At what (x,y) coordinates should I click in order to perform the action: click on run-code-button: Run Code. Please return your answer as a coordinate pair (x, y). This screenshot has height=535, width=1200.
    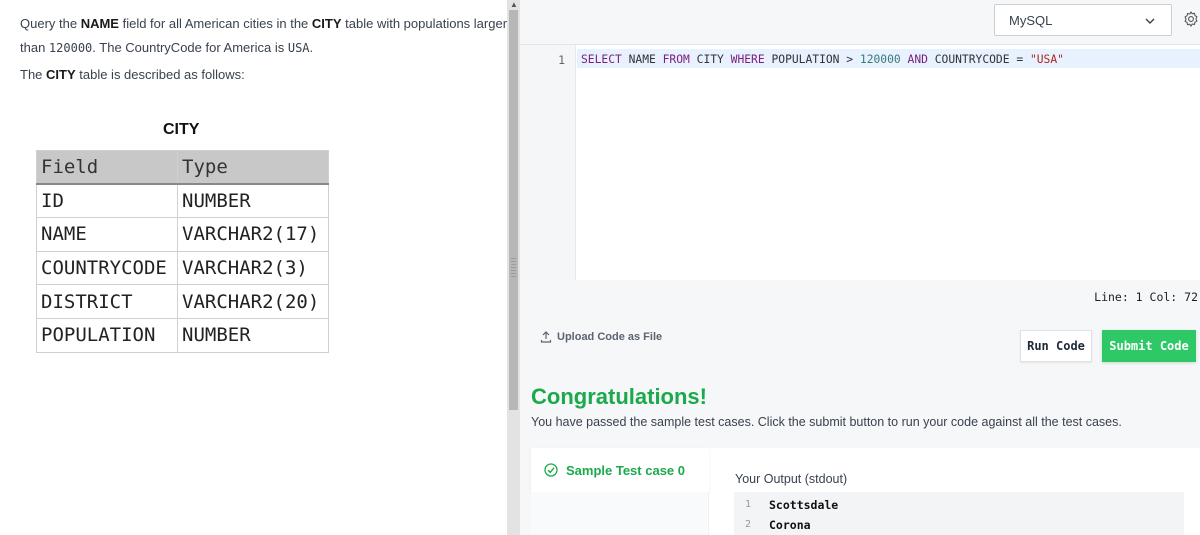
    Looking at the image, I should click on (1056, 346).